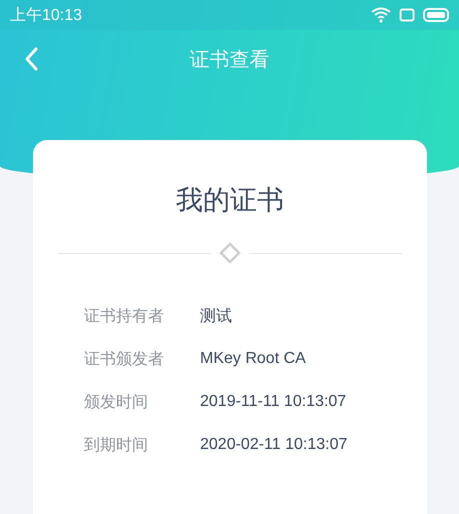  What do you see at coordinates (31, 59) in the screenshot?
I see `back-icon` at bounding box center [31, 59].